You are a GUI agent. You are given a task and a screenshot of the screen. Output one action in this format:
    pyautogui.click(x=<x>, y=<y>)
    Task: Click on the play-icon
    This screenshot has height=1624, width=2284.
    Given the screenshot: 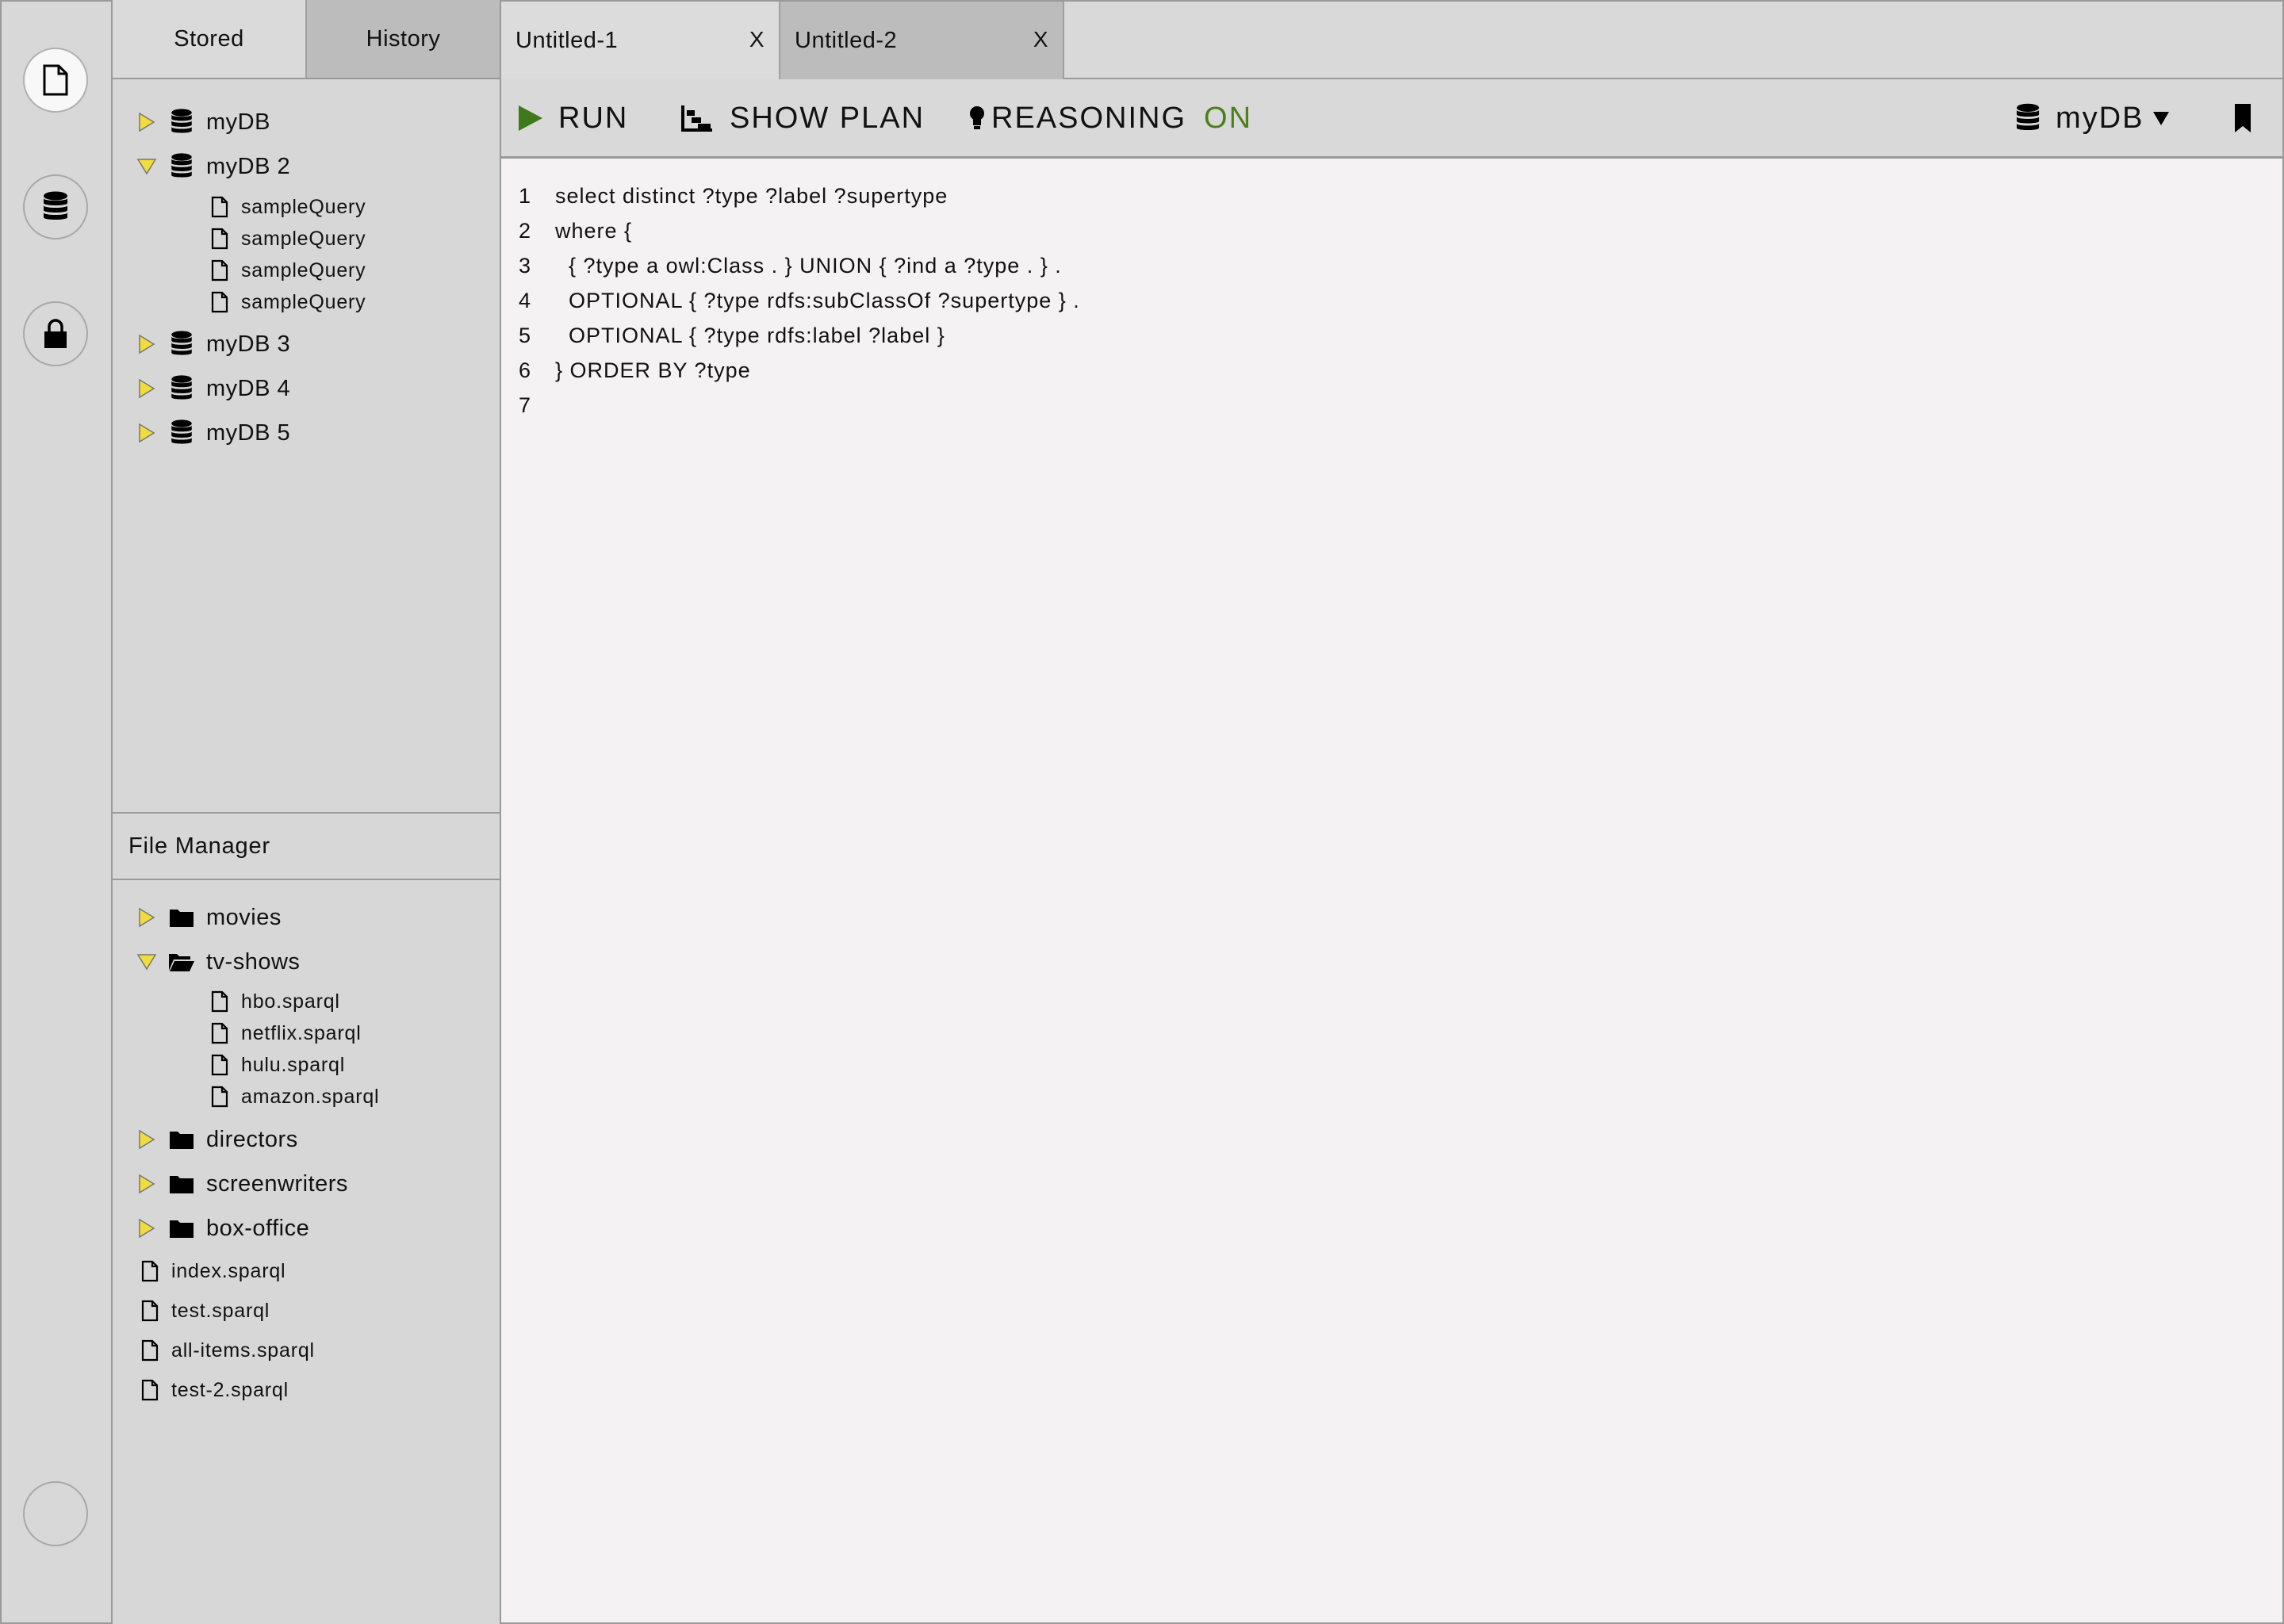 What is the action you would take?
    pyautogui.click(x=530, y=118)
    